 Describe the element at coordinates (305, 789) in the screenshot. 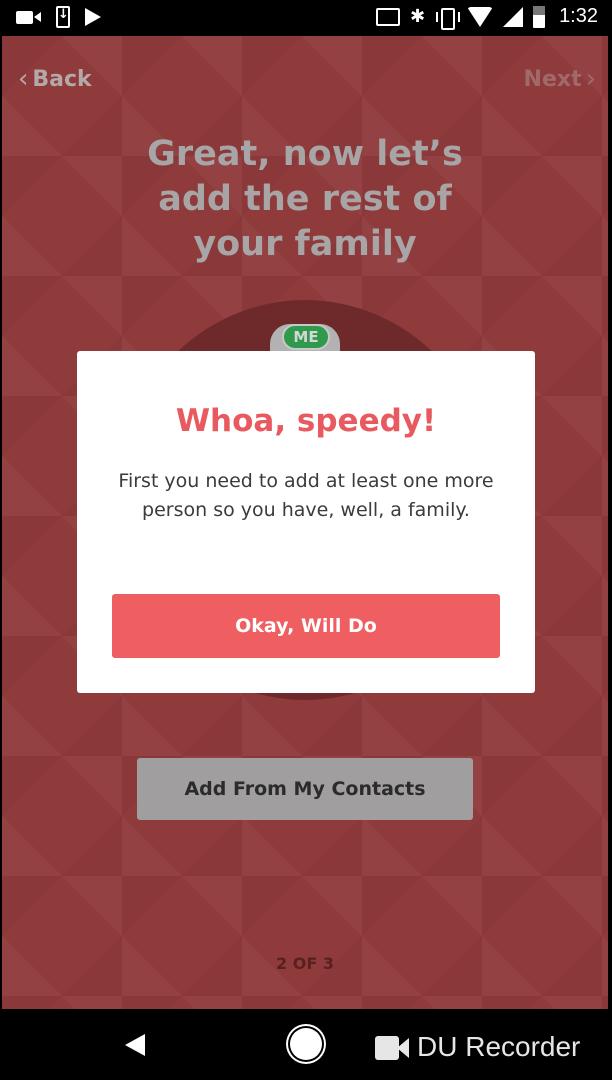

I see `add-from-contacts-button: Add From My Contacts` at that location.